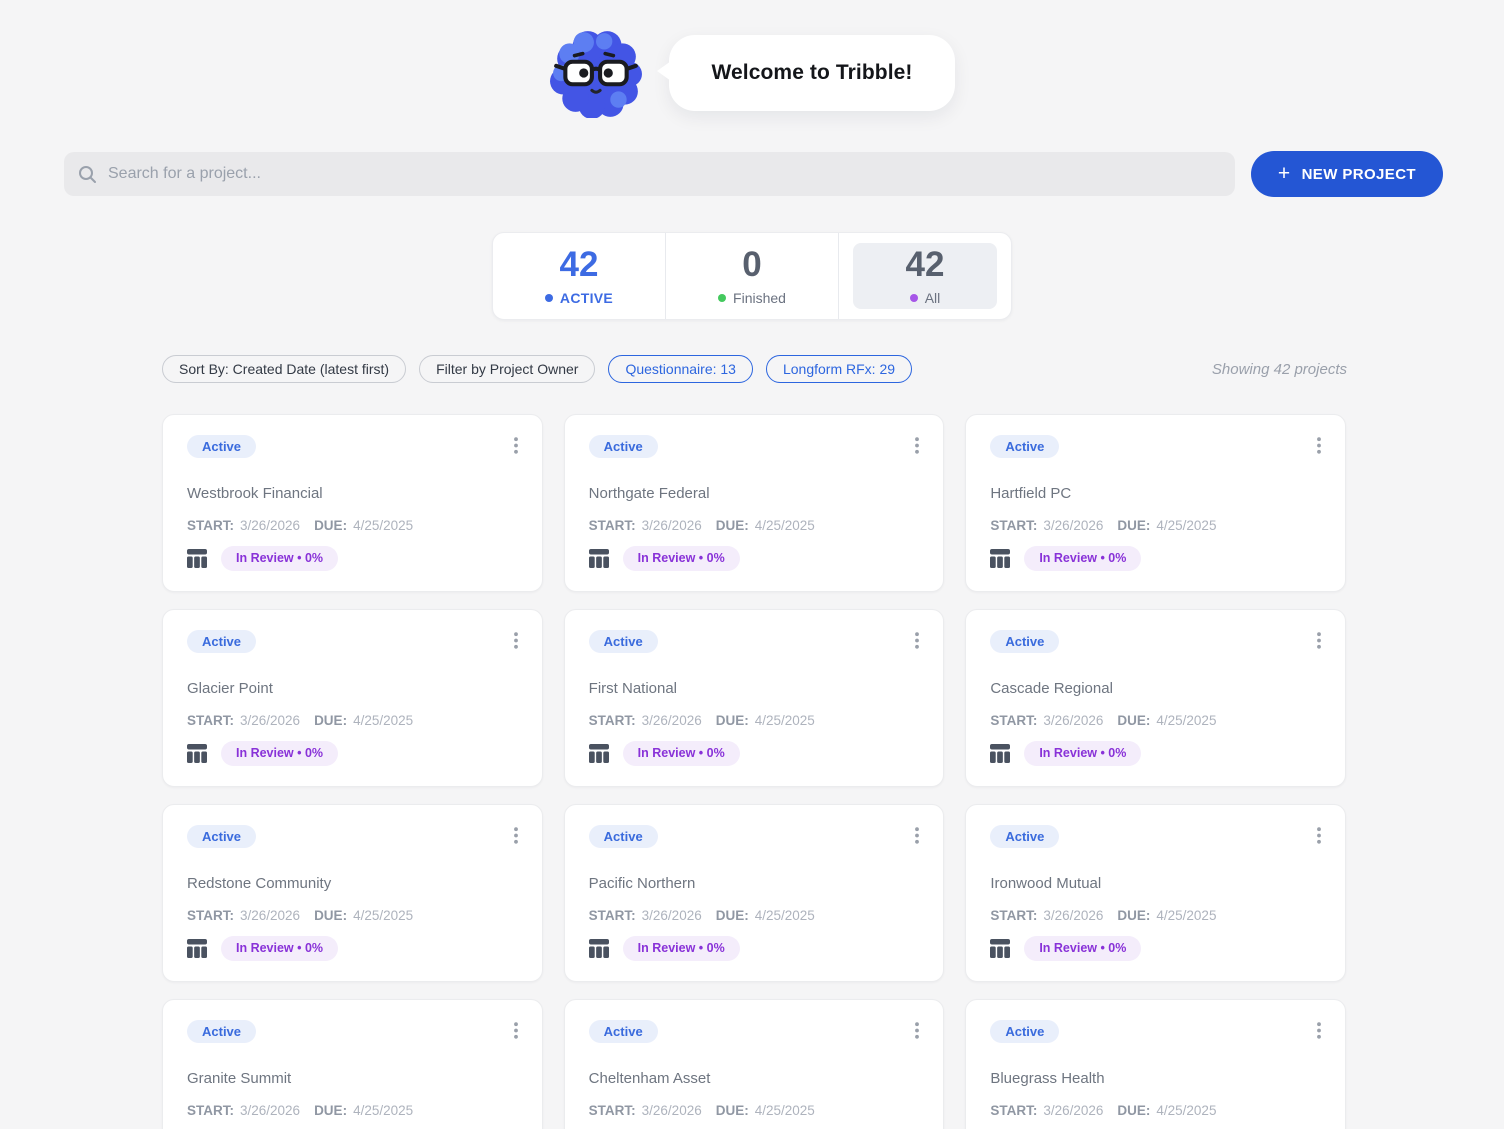 Image resolution: width=1504 pixels, height=1129 pixels. I want to click on active-dot-icon, so click(548, 297).